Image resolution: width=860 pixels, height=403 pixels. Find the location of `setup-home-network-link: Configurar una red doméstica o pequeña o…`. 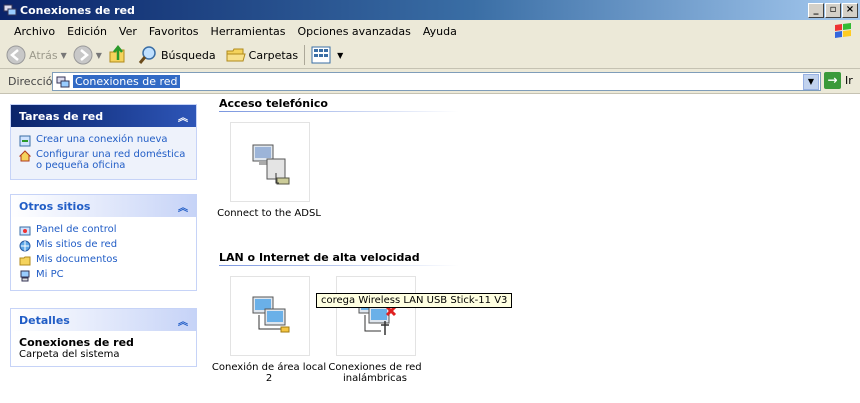

setup-home-network-link: Configurar una red doméstica o pequeña o… is located at coordinates (103, 160).